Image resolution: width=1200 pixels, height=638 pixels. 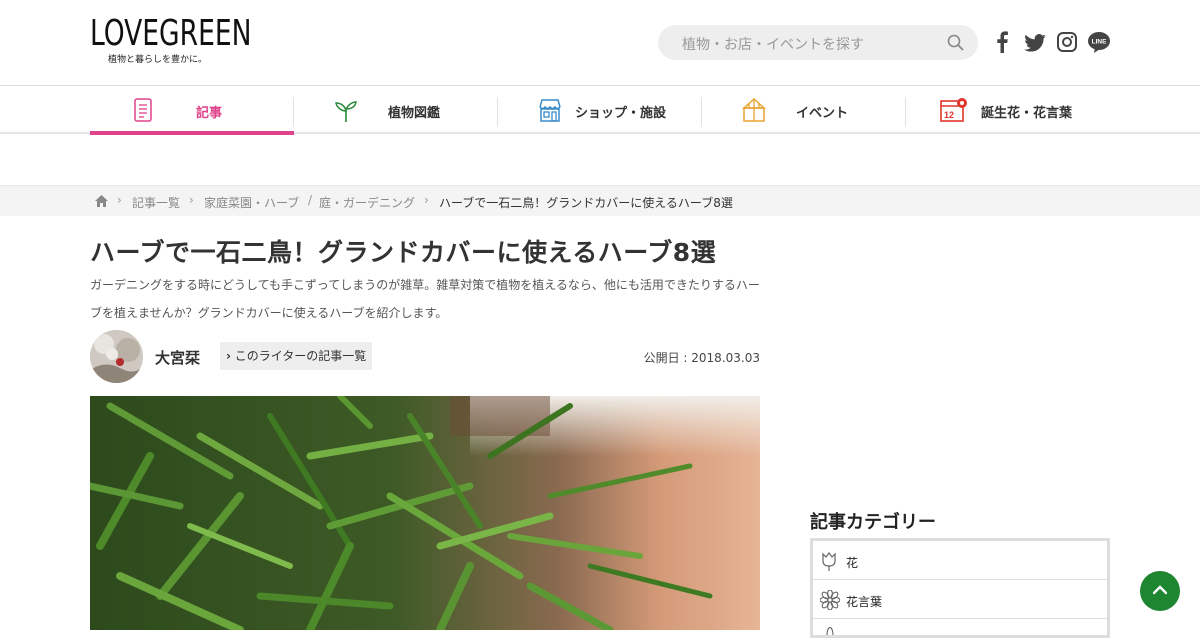 I want to click on article-title: ハーブで一石二鳥！グランドカバーに使えるハーブ8選, so click(x=403, y=252).